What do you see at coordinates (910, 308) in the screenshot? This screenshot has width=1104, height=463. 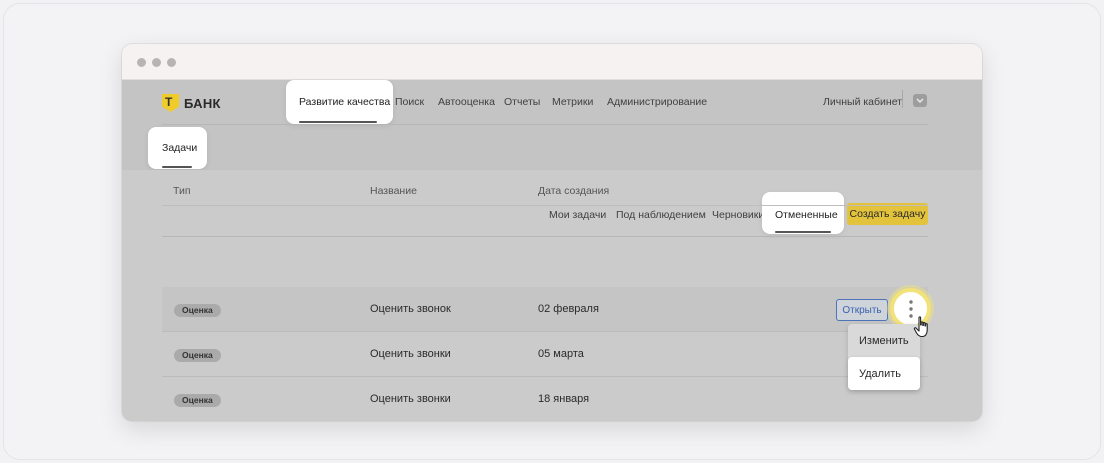 I see `more-vertical-icon` at bounding box center [910, 308].